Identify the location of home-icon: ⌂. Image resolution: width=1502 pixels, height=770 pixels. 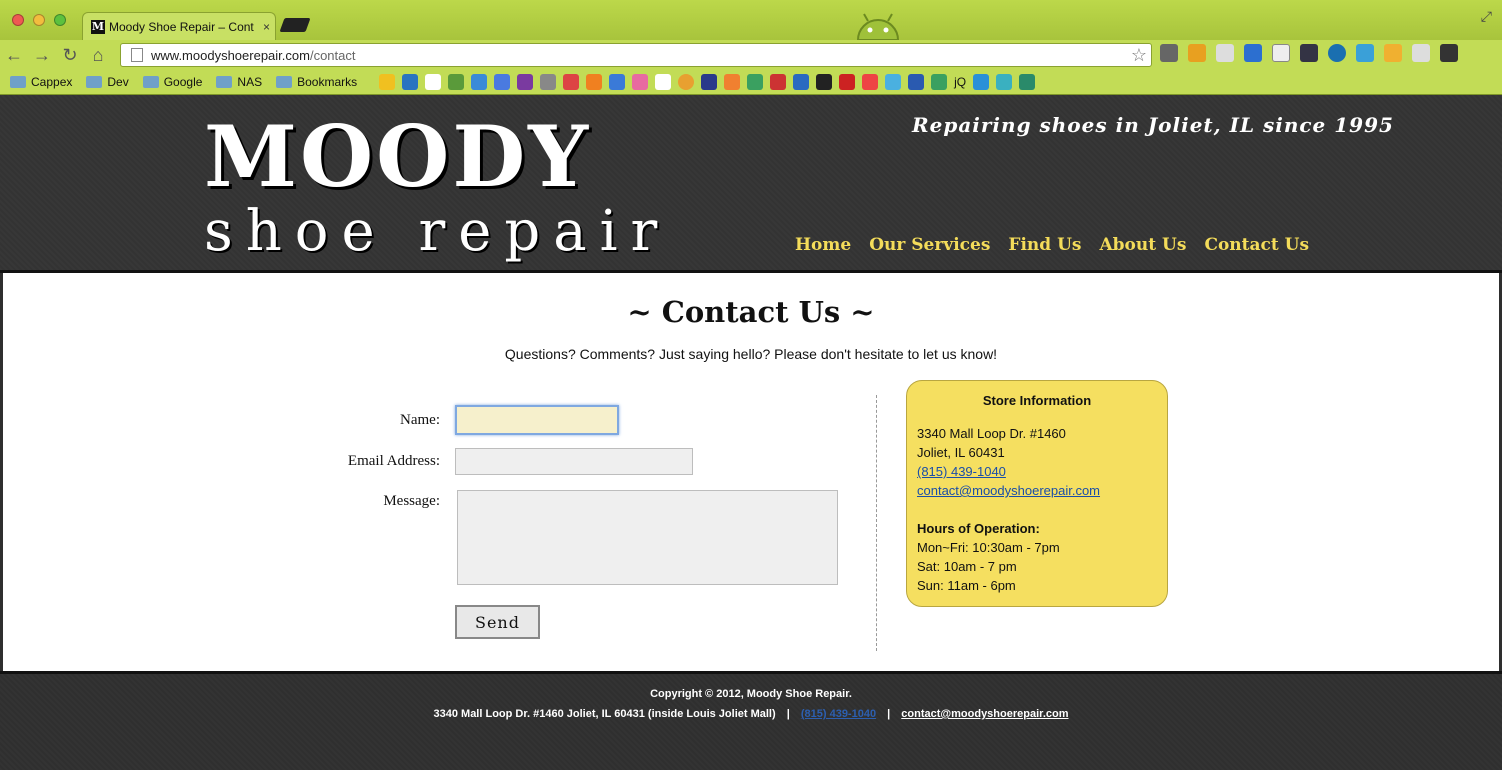
(98, 55).